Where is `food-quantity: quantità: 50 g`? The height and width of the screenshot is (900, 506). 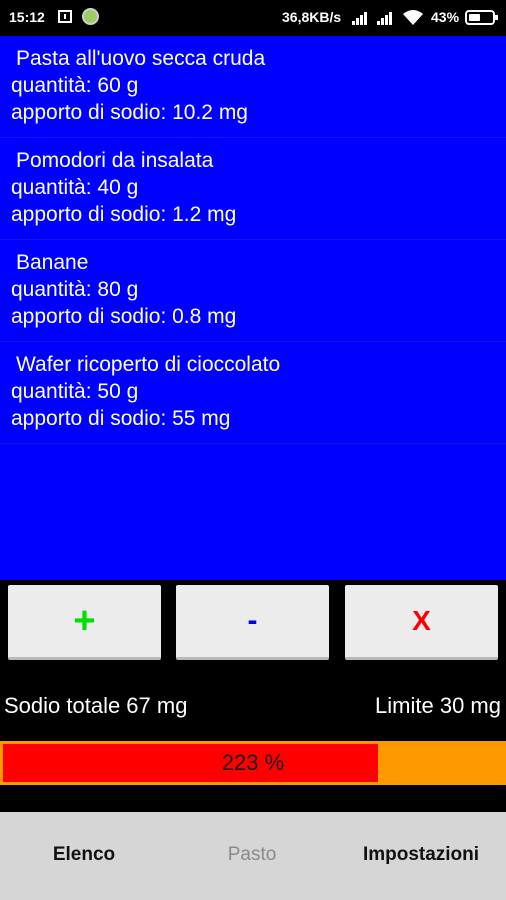
food-quantity: quantità: 50 g is located at coordinates (75, 391).